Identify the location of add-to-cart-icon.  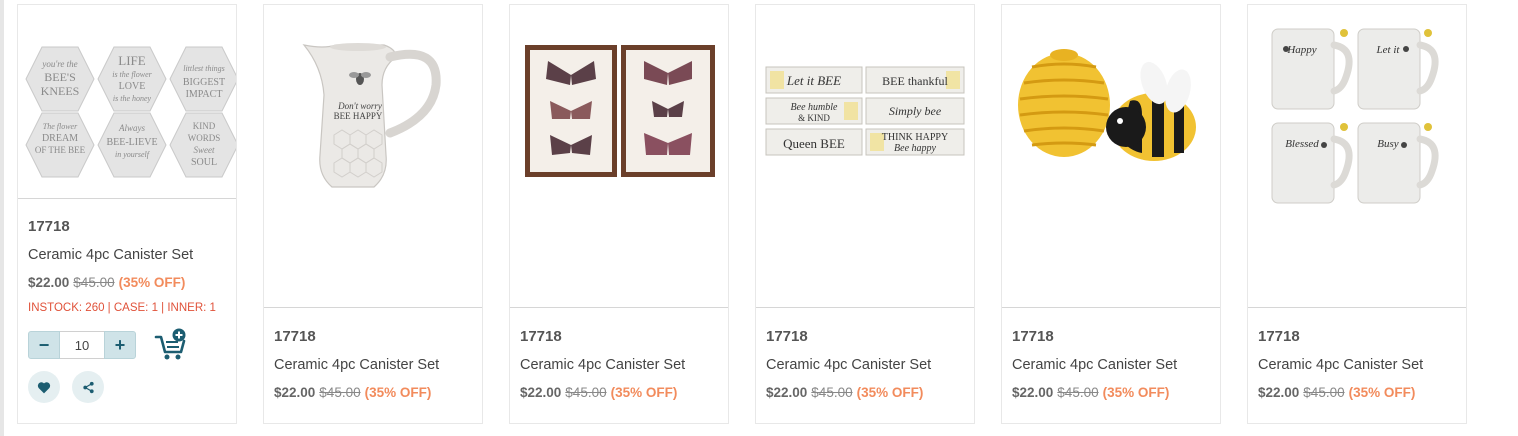
(170, 344).